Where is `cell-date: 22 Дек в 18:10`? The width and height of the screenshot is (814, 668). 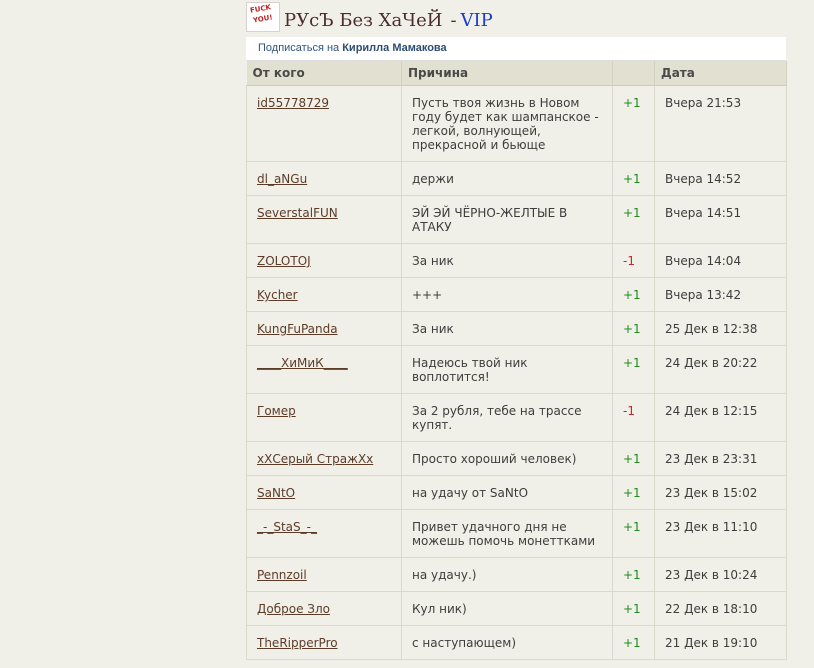 cell-date: 22 Дек в 18:10 is located at coordinates (720, 608).